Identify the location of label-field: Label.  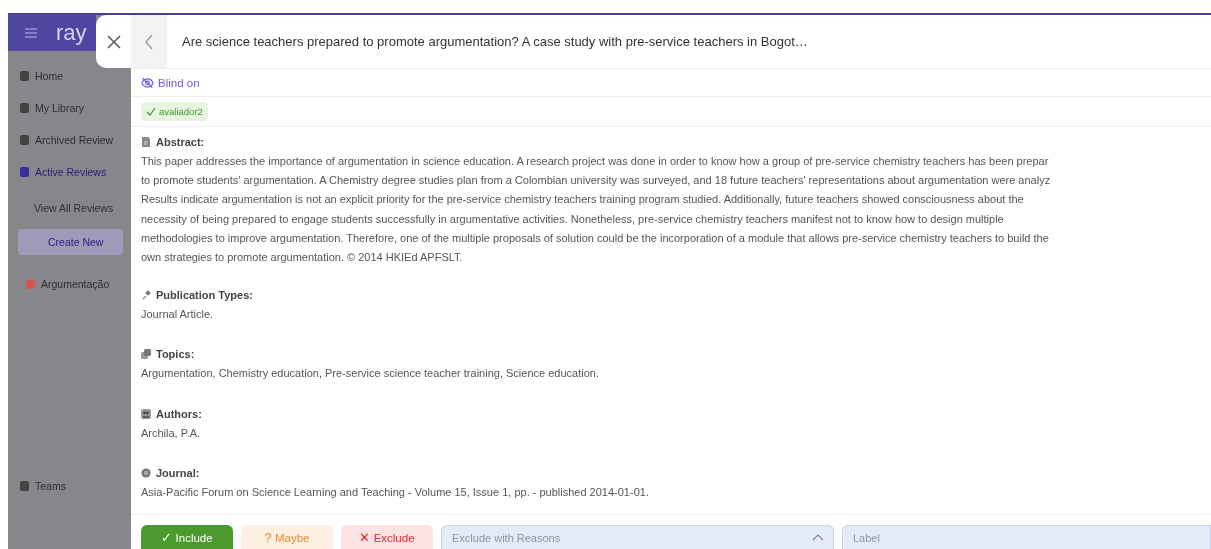
(1026, 537).